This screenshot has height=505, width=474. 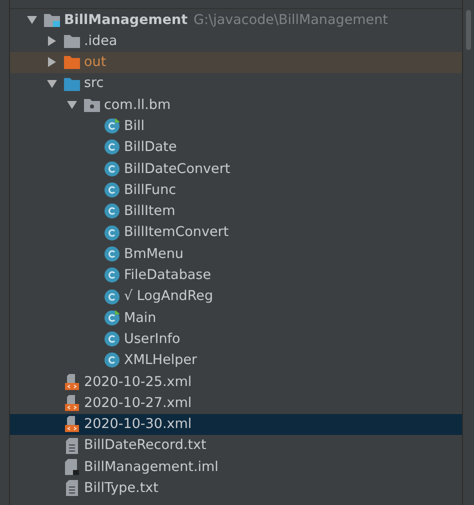 I want to click on item-label: BmMenu, so click(x=154, y=254).